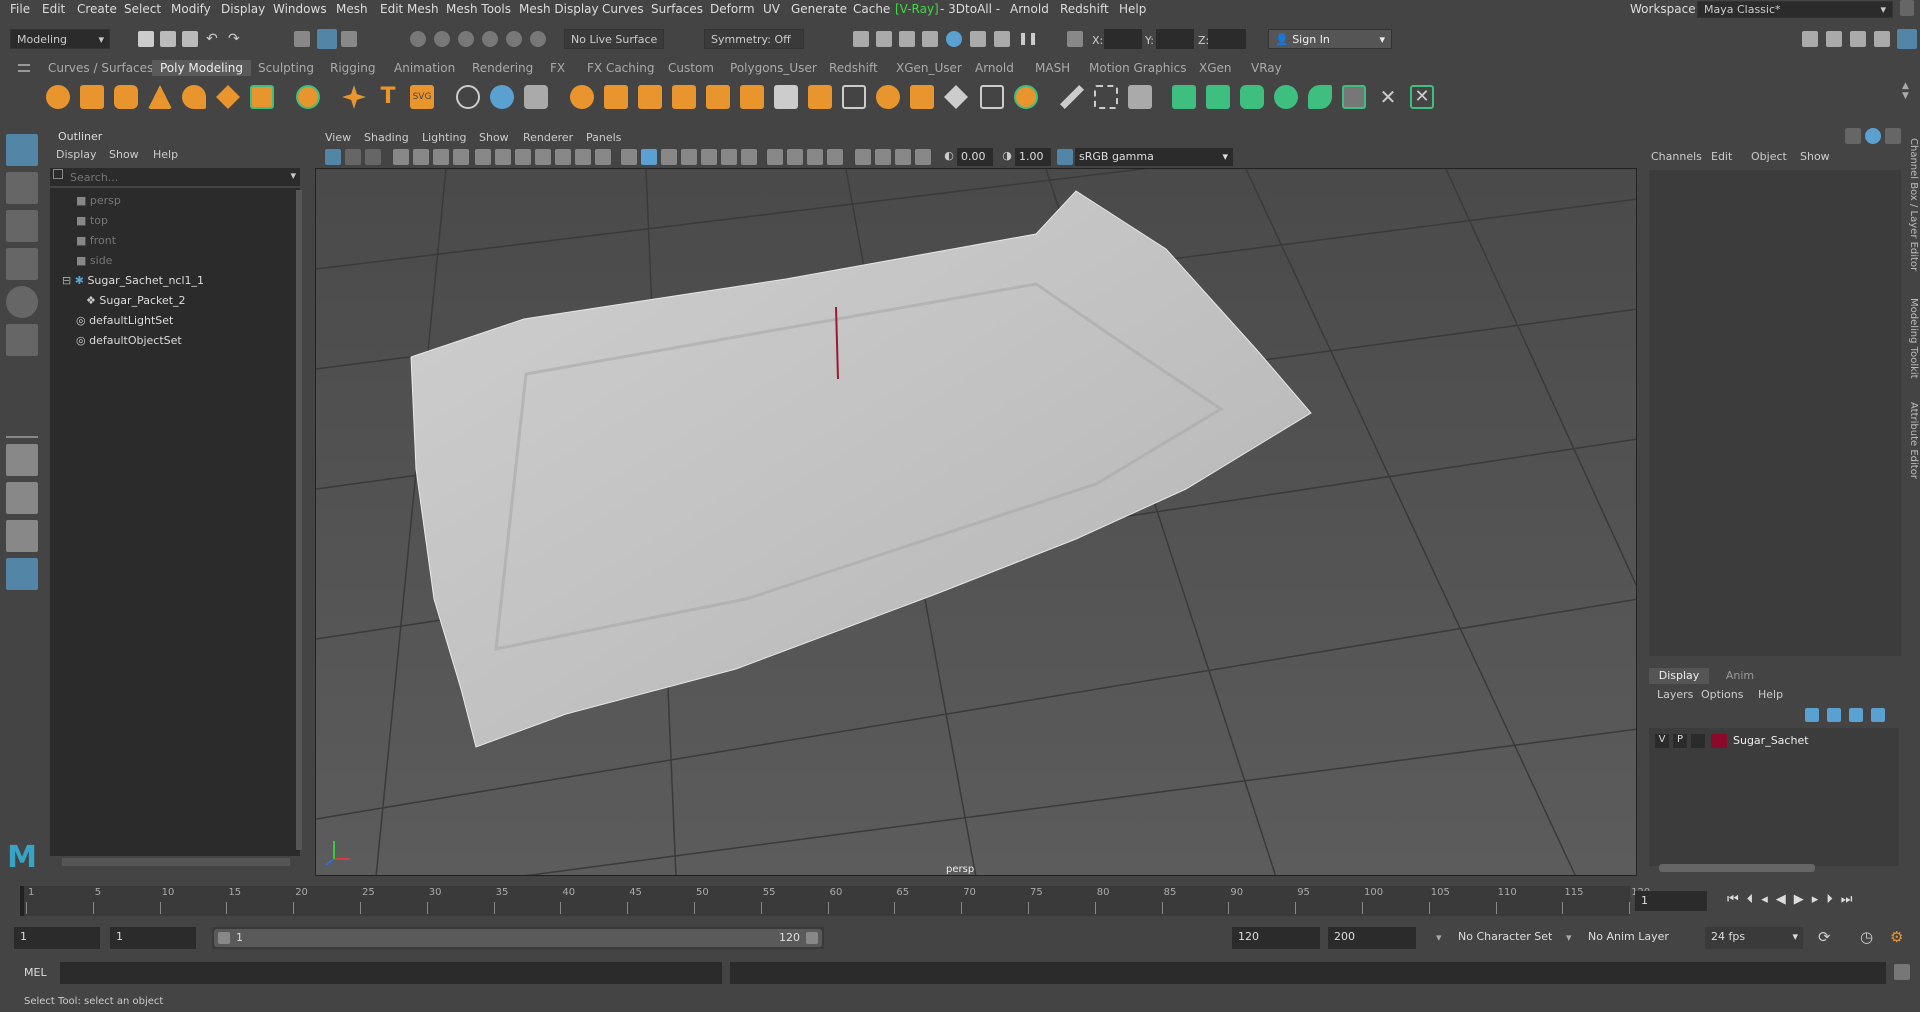 The width and height of the screenshot is (1920, 1012). Describe the element at coordinates (1829, 899) in the screenshot. I see `step-forward-frame-icon: ⏵` at that location.